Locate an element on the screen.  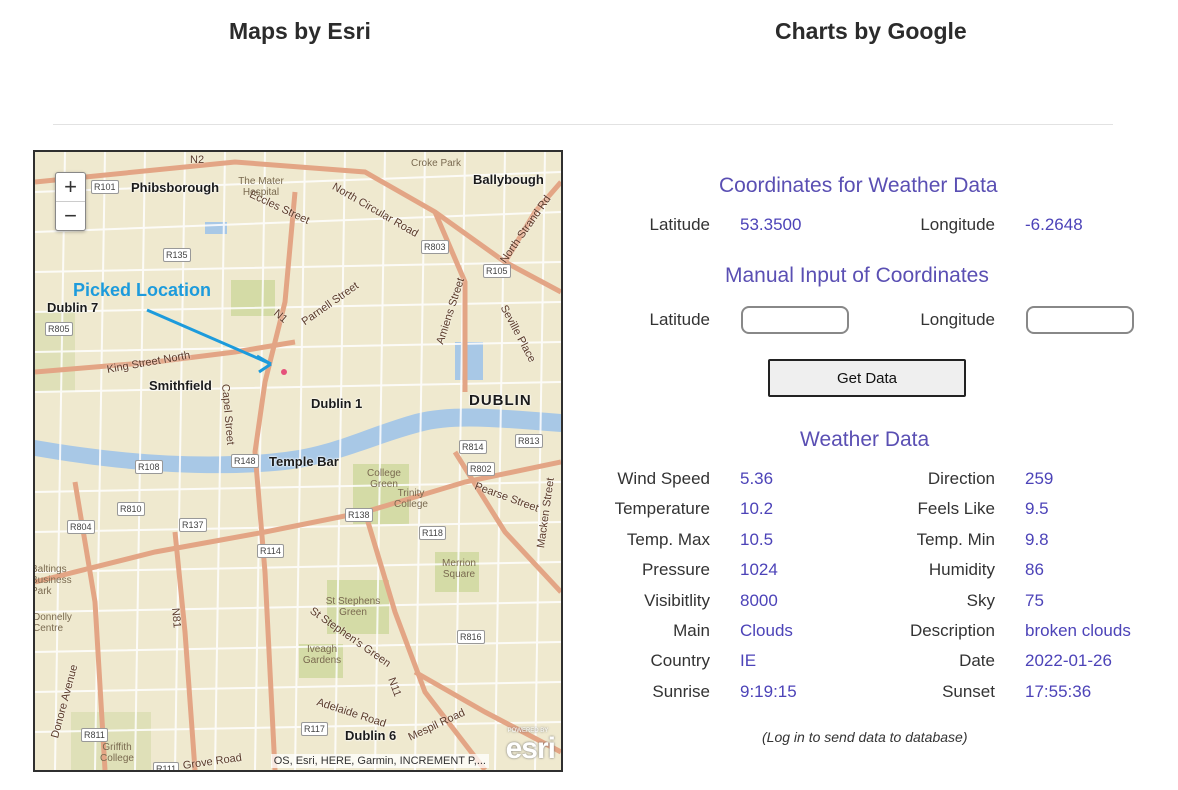
weather-label: Temp. Max is located at coordinates (668, 539).